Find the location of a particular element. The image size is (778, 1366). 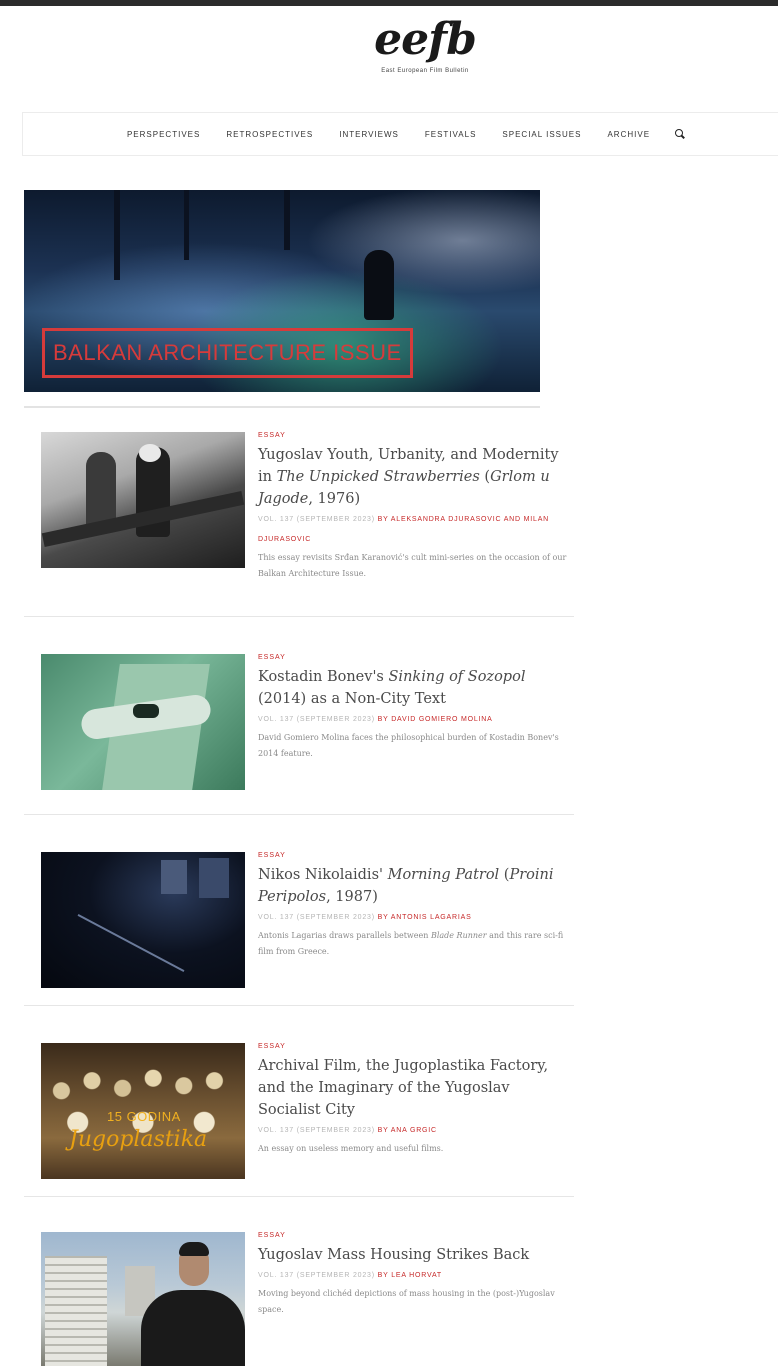

hero-label-box: BALKAN ARCHITECTURE ISSUE is located at coordinates (227, 353).